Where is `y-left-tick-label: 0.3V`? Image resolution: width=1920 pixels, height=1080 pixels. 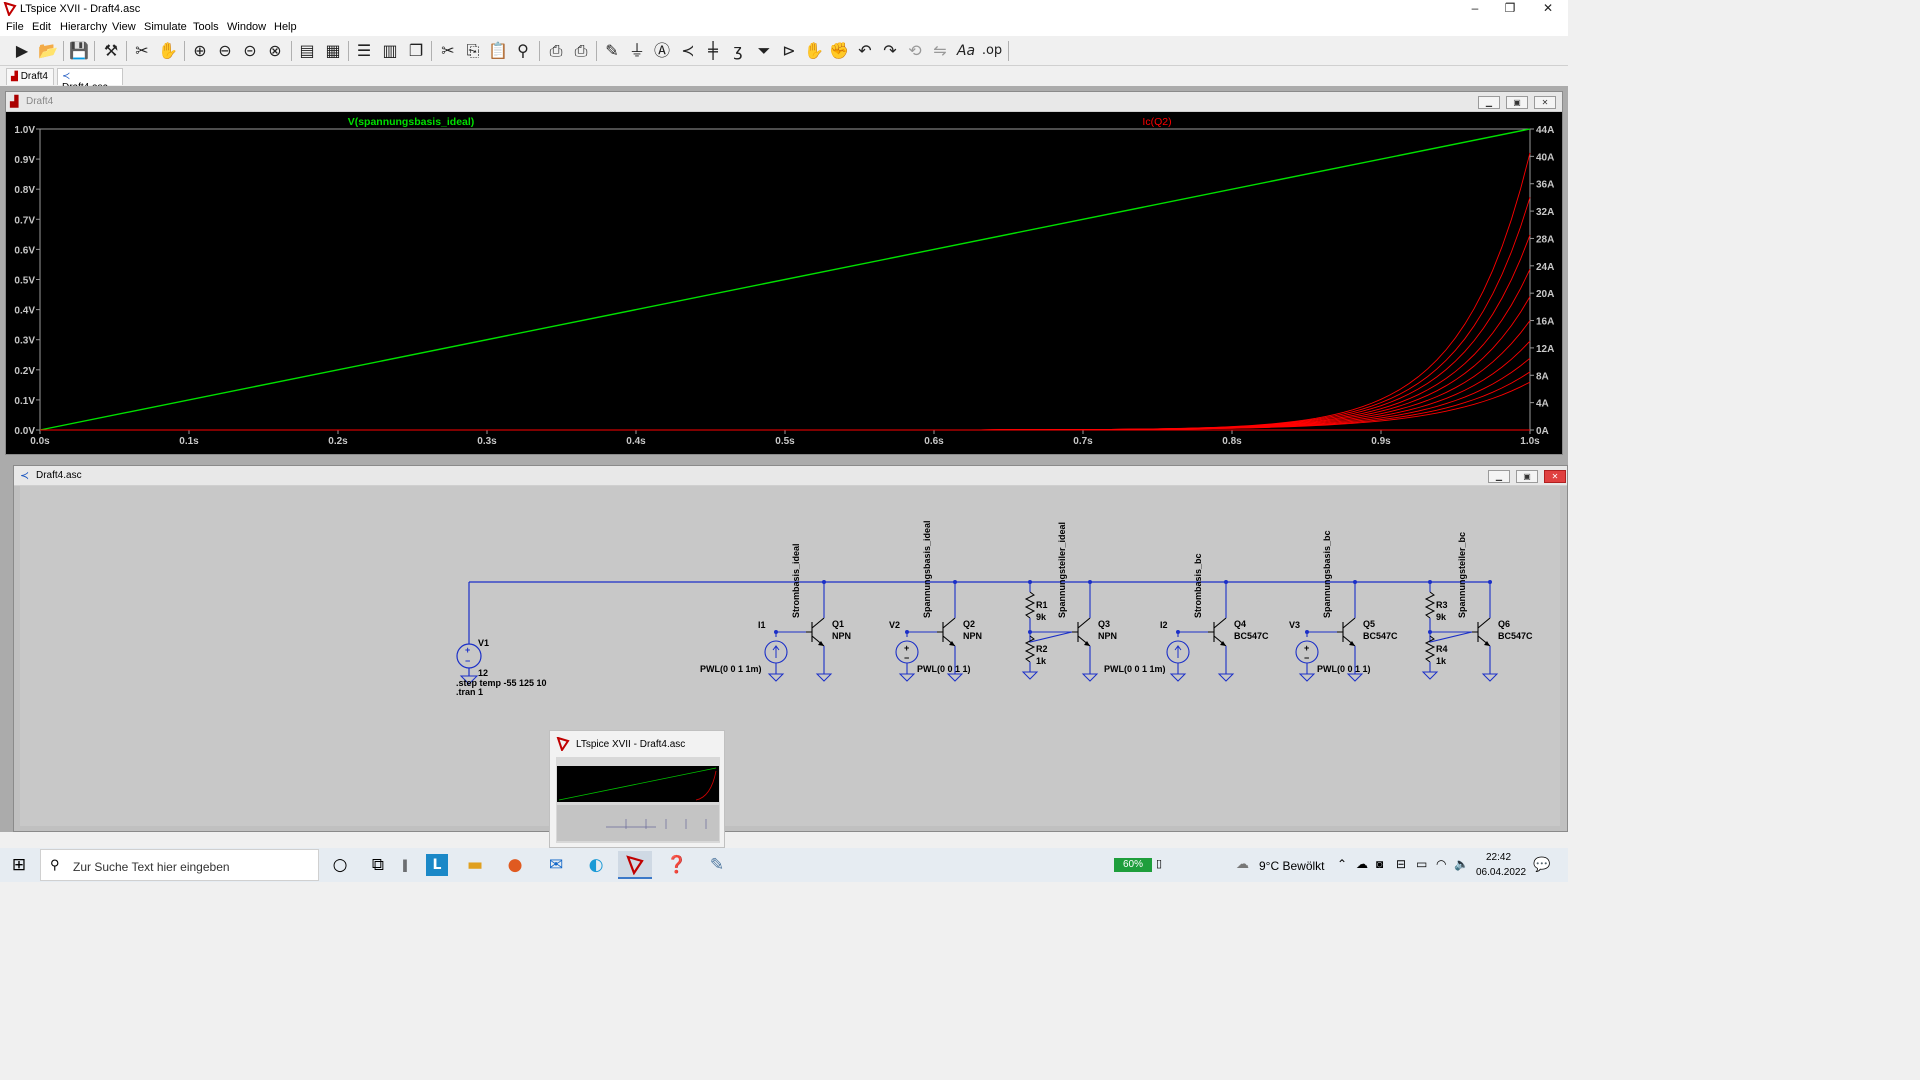 y-left-tick-label: 0.3V is located at coordinates (24, 341).